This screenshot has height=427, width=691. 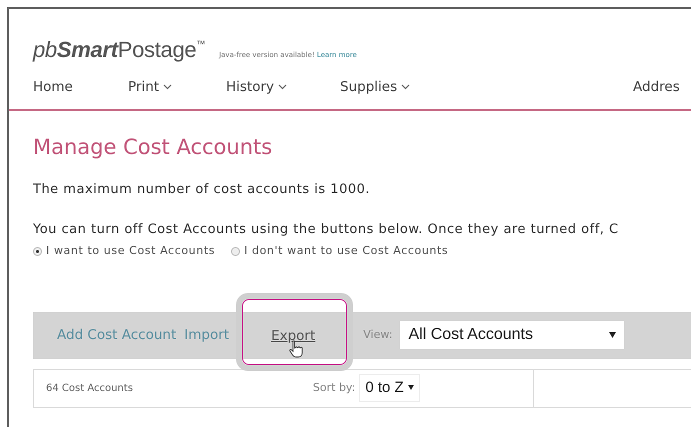 What do you see at coordinates (89, 389) in the screenshot?
I see `account-count: 64 Cost Accounts` at bounding box center [89, 389].